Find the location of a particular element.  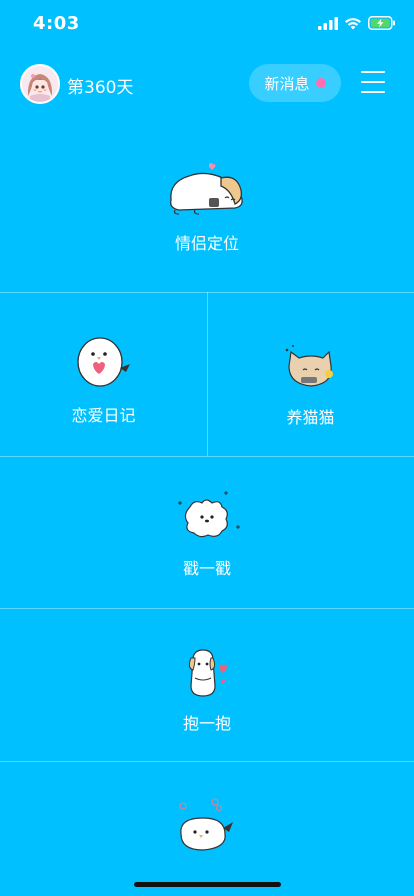

menu-item-love-diary: 恋爱日记 is located at coordinates (103, 380).